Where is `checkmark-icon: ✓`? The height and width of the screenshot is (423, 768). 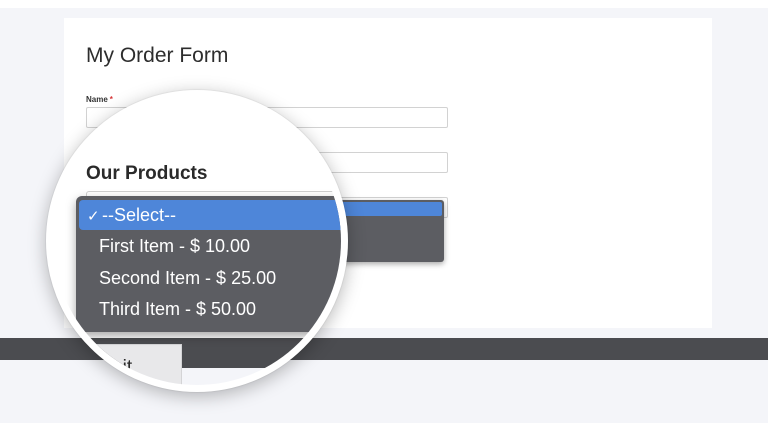
checkmark-icon: ✓ is located at coordinates (93, 216).